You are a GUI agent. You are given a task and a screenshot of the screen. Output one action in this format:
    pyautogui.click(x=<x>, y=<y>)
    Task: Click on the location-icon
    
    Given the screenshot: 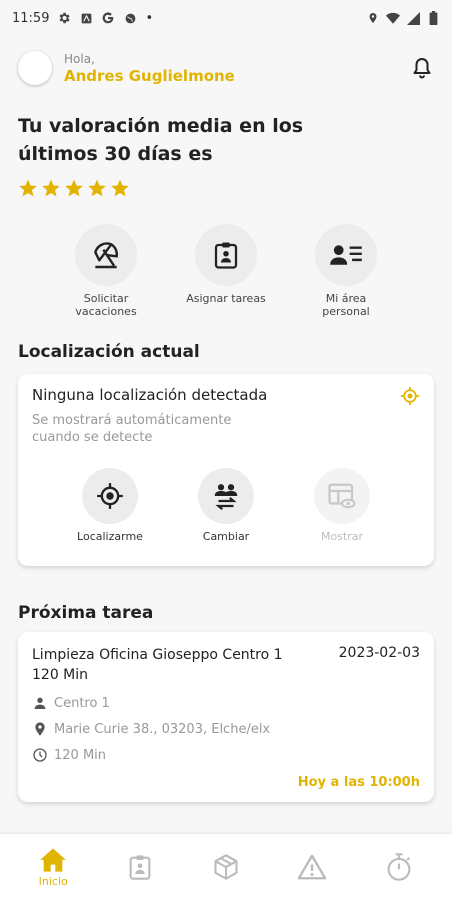 What is the action you would take?
    pyautogui.click(x=373, y=18)
    